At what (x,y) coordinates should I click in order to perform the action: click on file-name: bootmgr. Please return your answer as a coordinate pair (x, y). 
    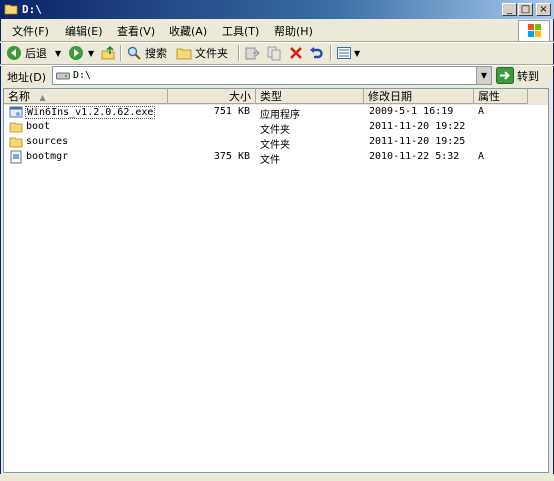
    Looking at the image, I should click on (47, 156).